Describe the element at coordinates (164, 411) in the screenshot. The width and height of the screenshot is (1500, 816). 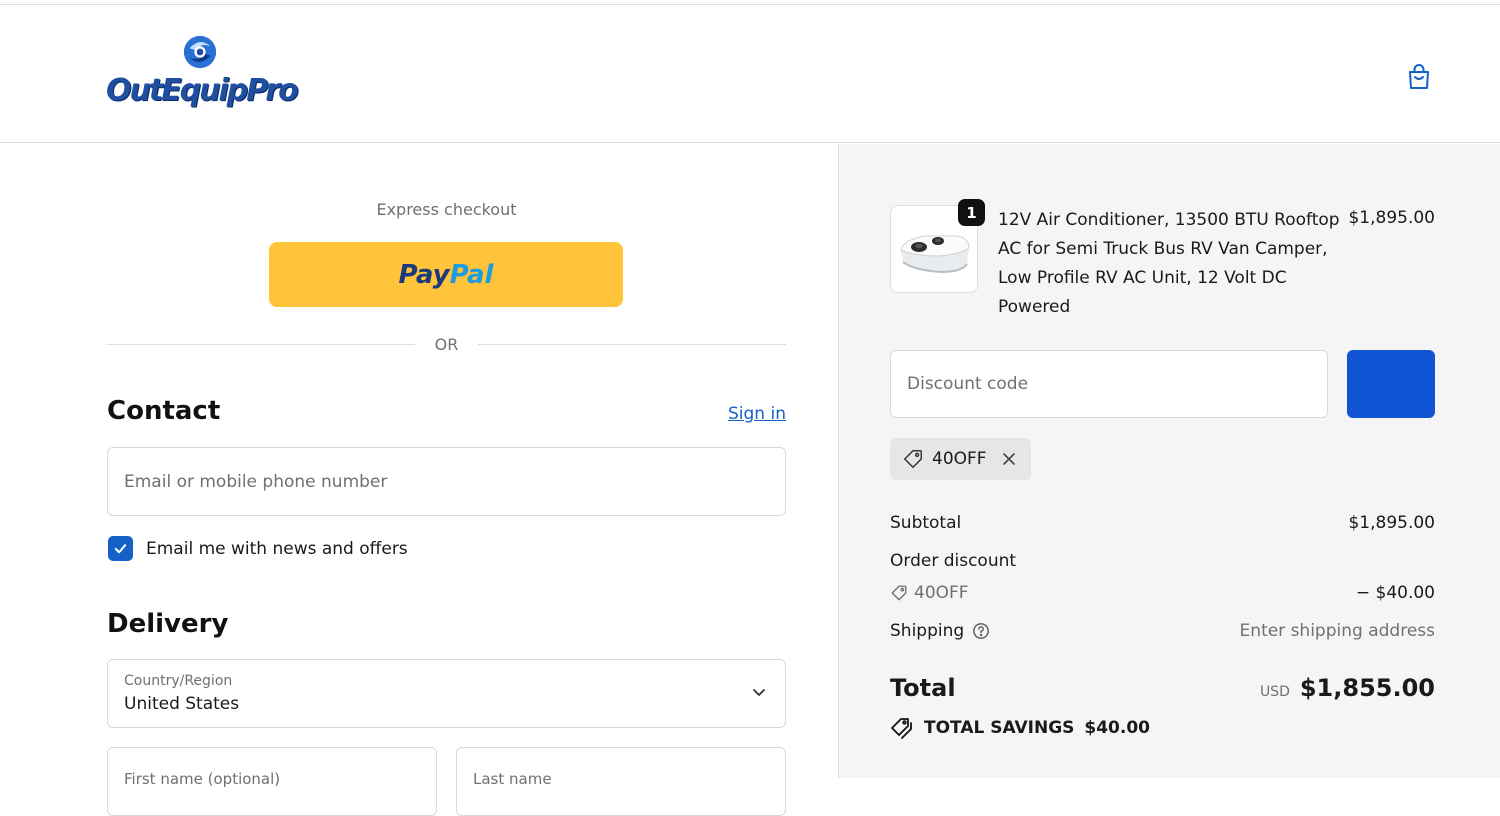
I see `contact-heading: Contact` at that location.